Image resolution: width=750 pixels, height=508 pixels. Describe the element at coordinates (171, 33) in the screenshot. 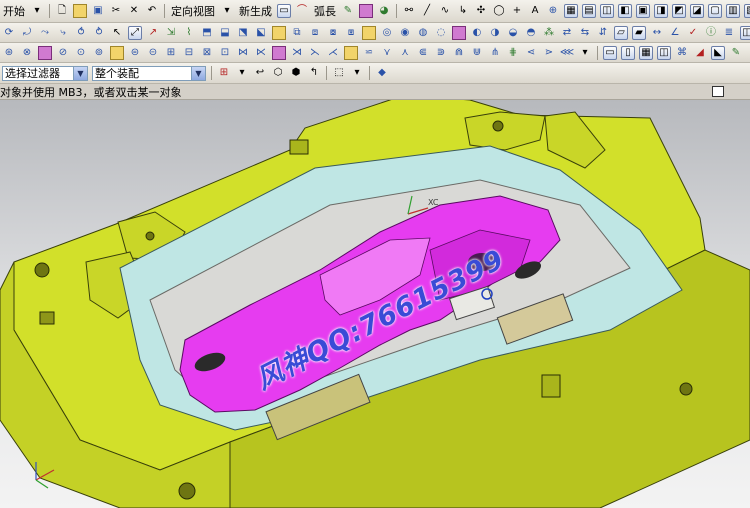

I see `offset-icon: ⇲` at that location.